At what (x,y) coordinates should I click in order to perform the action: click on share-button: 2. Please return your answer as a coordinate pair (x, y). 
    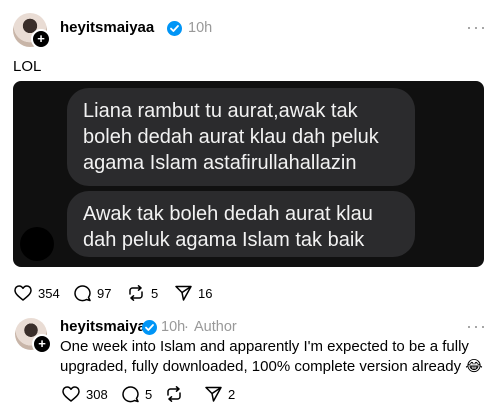
    Looking at the image, I should click on (220, 394).